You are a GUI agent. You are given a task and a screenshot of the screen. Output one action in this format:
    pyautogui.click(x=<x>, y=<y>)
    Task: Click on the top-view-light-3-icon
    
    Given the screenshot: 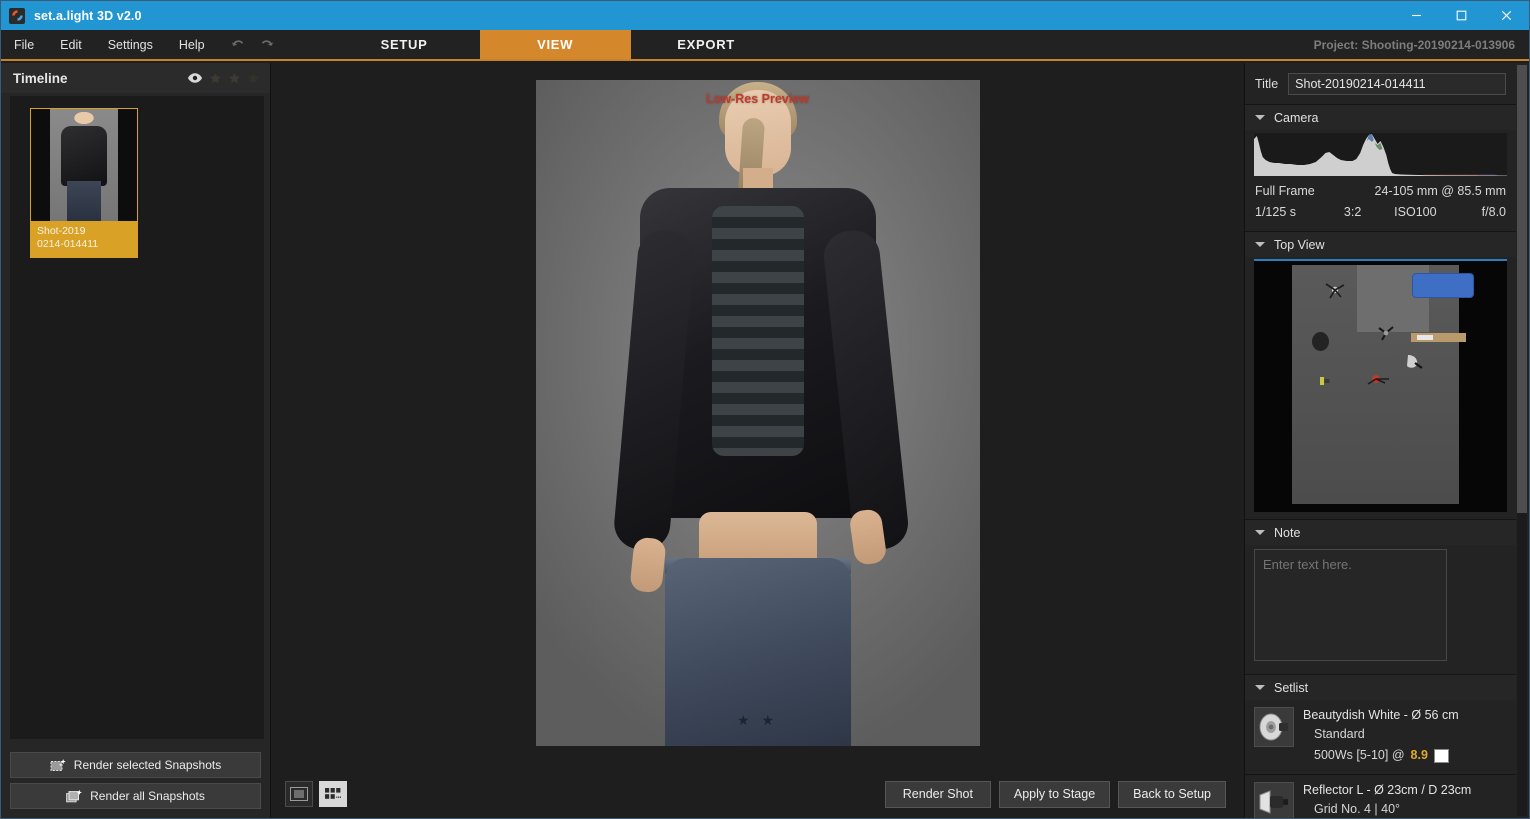 What is the action you would take?
    pyautogui.click(x=1414, y=362)
    